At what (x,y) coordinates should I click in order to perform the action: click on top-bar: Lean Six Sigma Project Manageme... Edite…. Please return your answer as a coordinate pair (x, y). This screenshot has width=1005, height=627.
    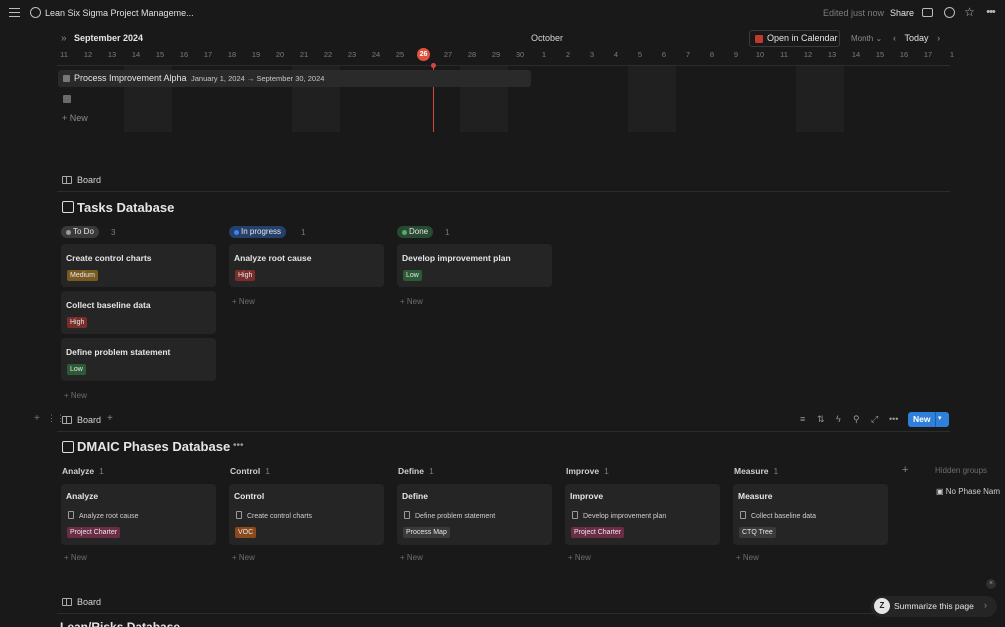
    Looking at the image, I should click on (502, 13).